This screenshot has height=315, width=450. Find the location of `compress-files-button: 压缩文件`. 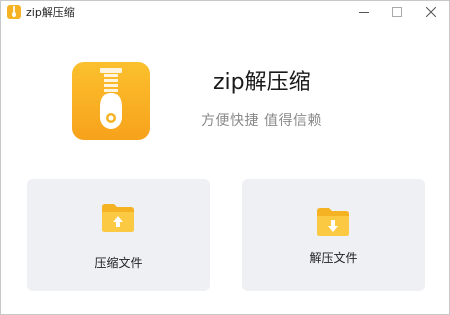

compress-files-button: 压缩文件 is located at coordinates (118, 235).